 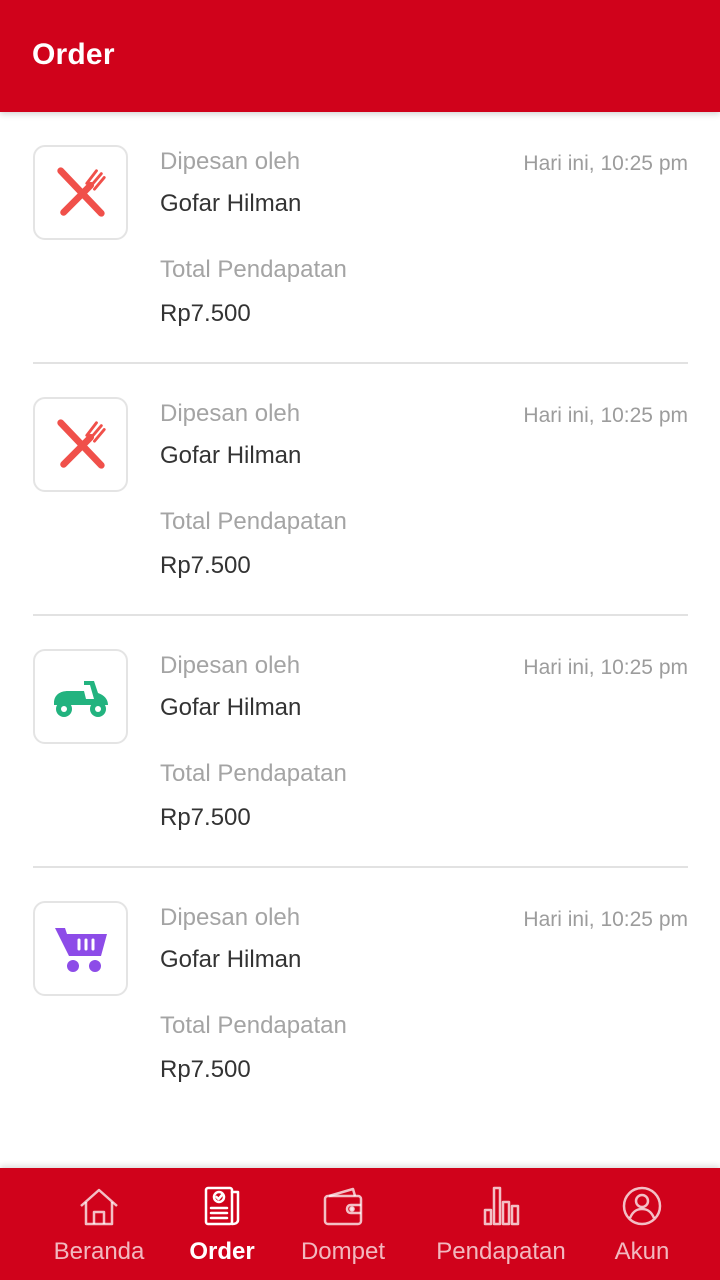 I want to click on nav-item-akun: Akun, so click(x=642, y=1224).